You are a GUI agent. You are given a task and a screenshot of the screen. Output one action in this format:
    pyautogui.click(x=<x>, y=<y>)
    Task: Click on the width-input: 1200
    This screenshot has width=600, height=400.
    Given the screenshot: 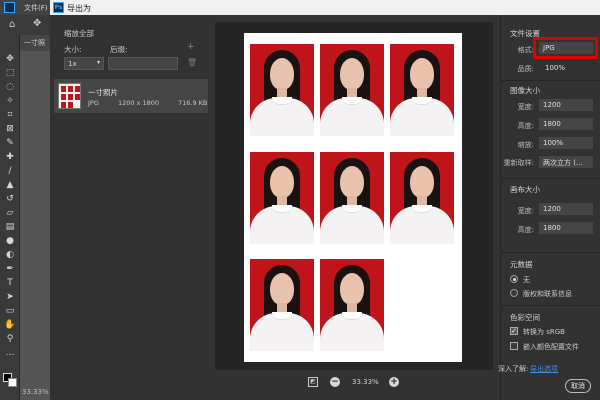 What is the action you would take?
    pyautogui.click(x=566, y=105)
    